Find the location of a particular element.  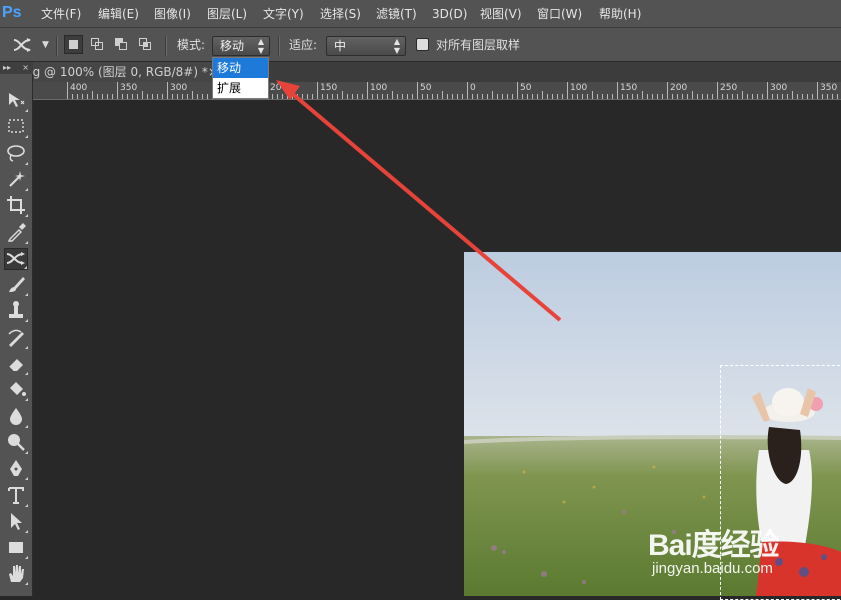

chevron-down-icon: ▼ is located at coordinates (45, 45).